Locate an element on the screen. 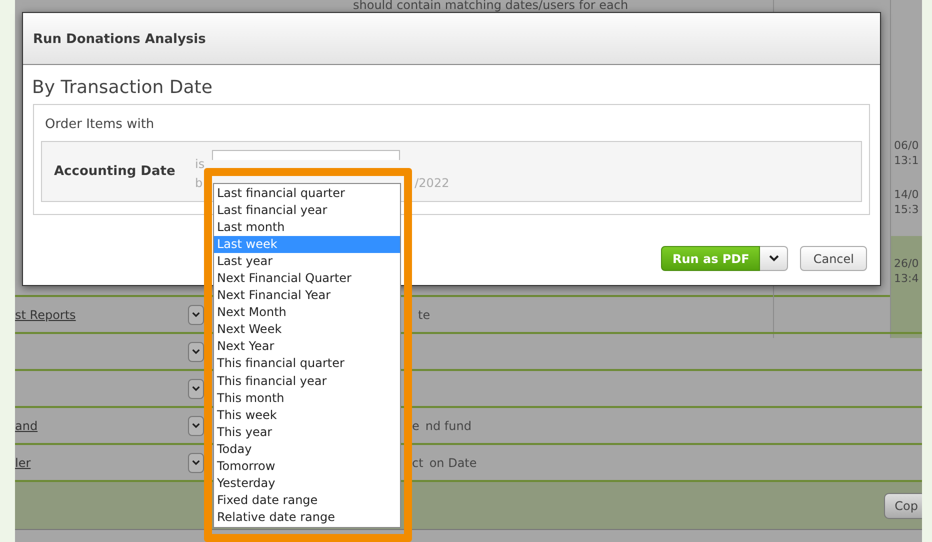 The width and height of the screenshot is (932, 542). date-cell: 26/0 13:4 is located at coordinates (906, 287).